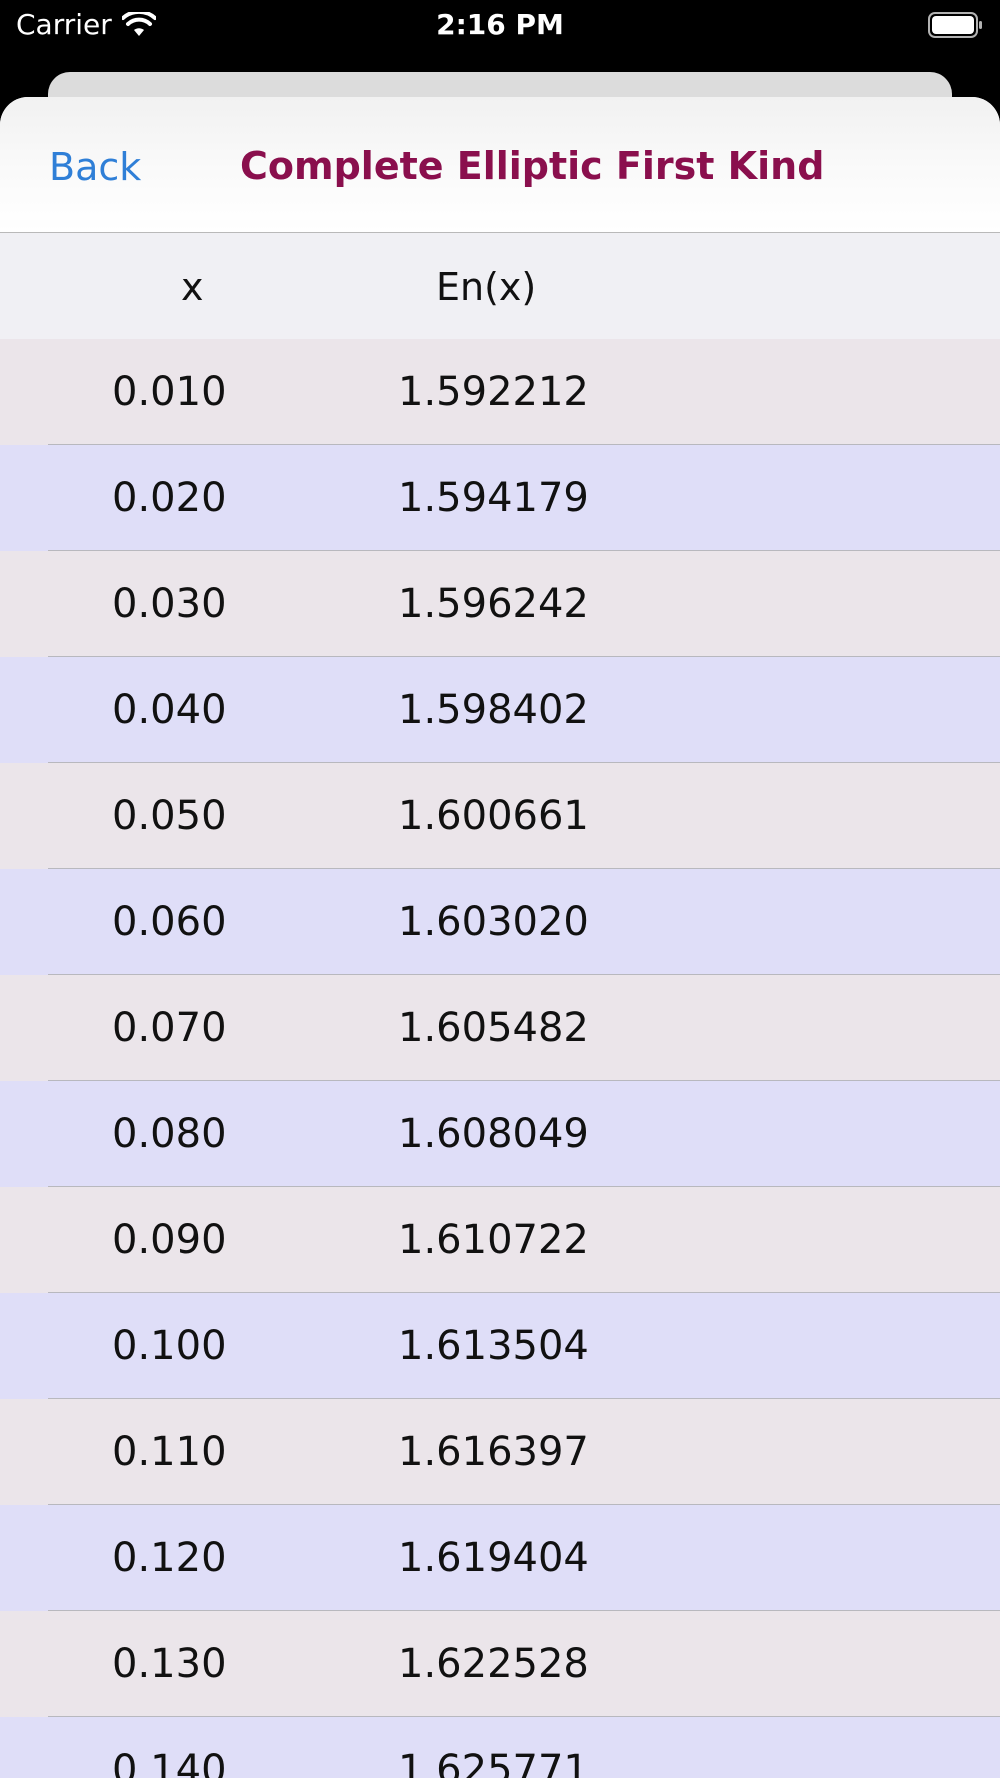  I want to click on cell-en: 1.603020, so click(493, 922).